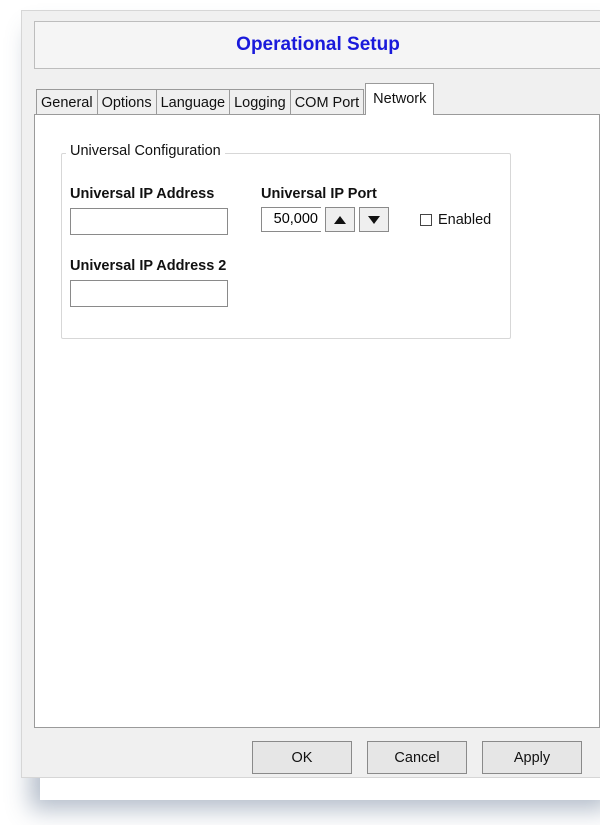 Image resolution: width=600 pixels, height=825 pixels. Describe the element at coordinates (193, 102) in the screenshot. I see `tab-language: Language` at that location.